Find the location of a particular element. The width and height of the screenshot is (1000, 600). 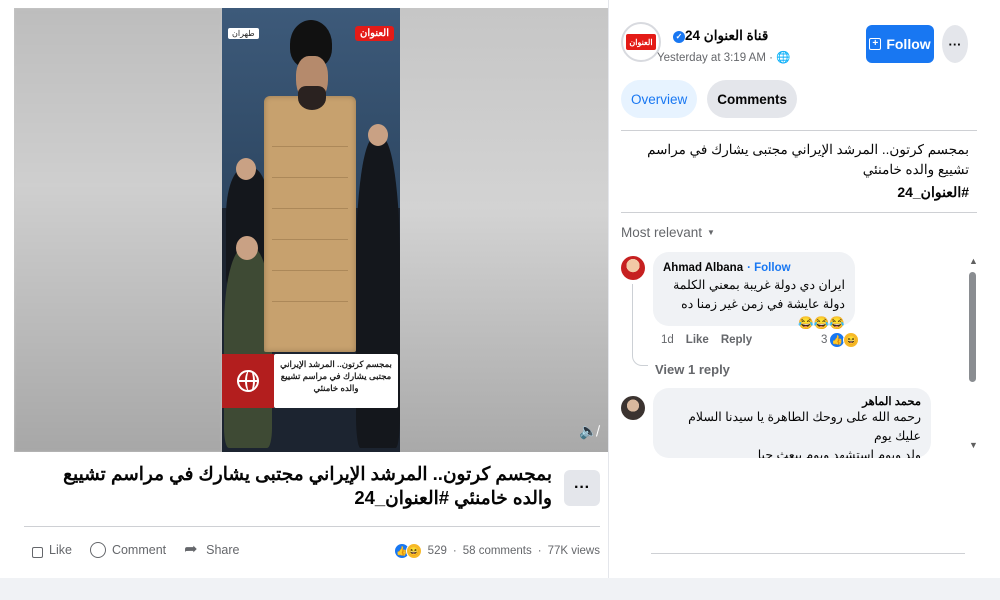

follow-button: + Follow is located at coordinates (900, 44).